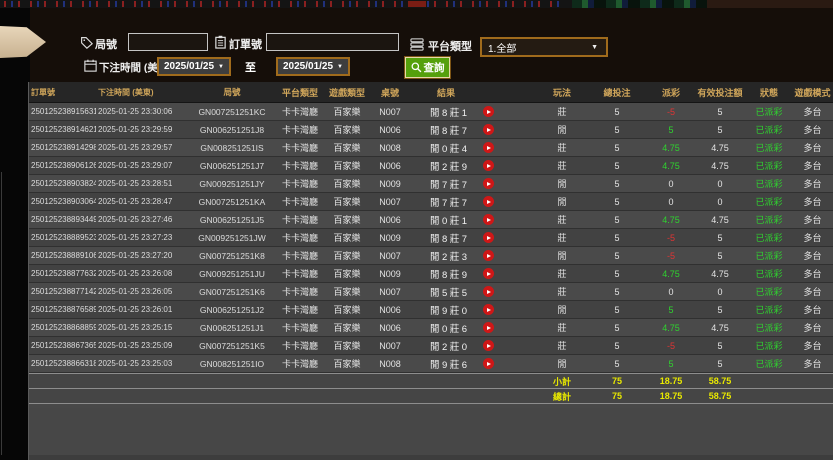  Describe the element at coordinates (313, 66) in the screenshot. I see `date-to-picker: 2025/01/25 ▼` at that location.